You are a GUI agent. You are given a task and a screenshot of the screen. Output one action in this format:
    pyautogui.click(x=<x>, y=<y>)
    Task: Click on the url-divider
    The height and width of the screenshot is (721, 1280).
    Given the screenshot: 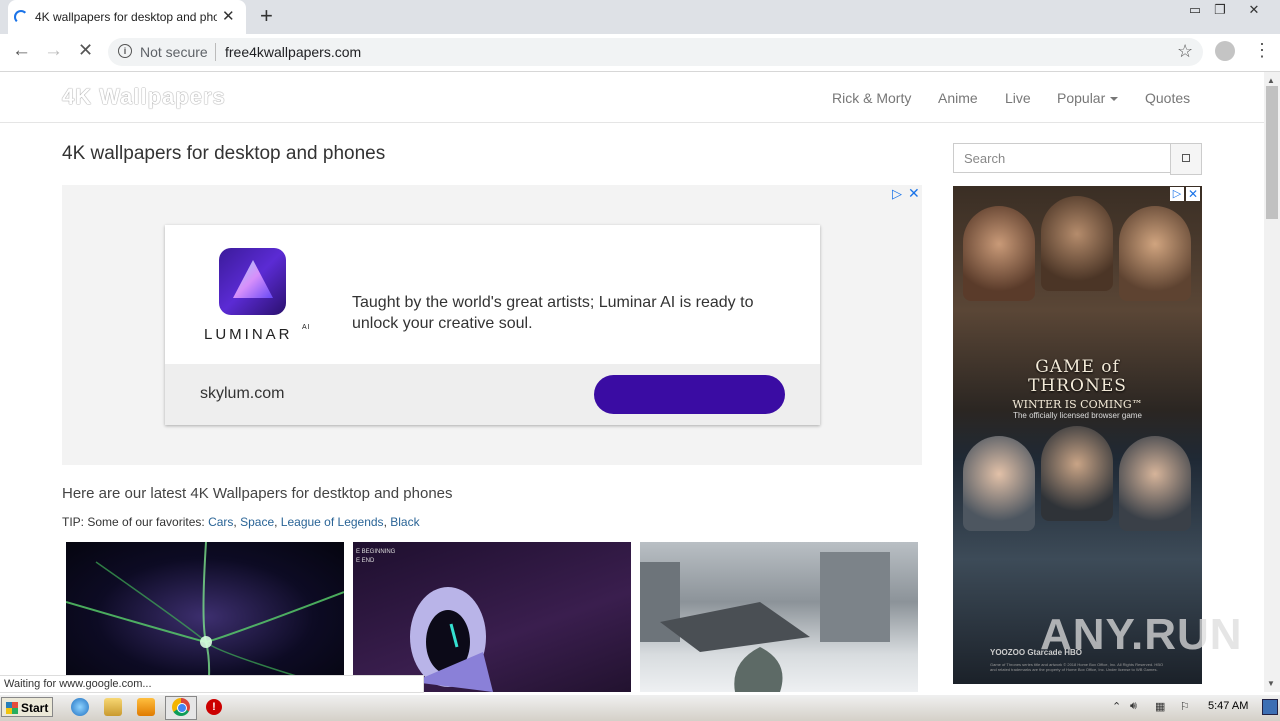 What is the action you would take?
    pyautogui.click(x=215, y=52)
    